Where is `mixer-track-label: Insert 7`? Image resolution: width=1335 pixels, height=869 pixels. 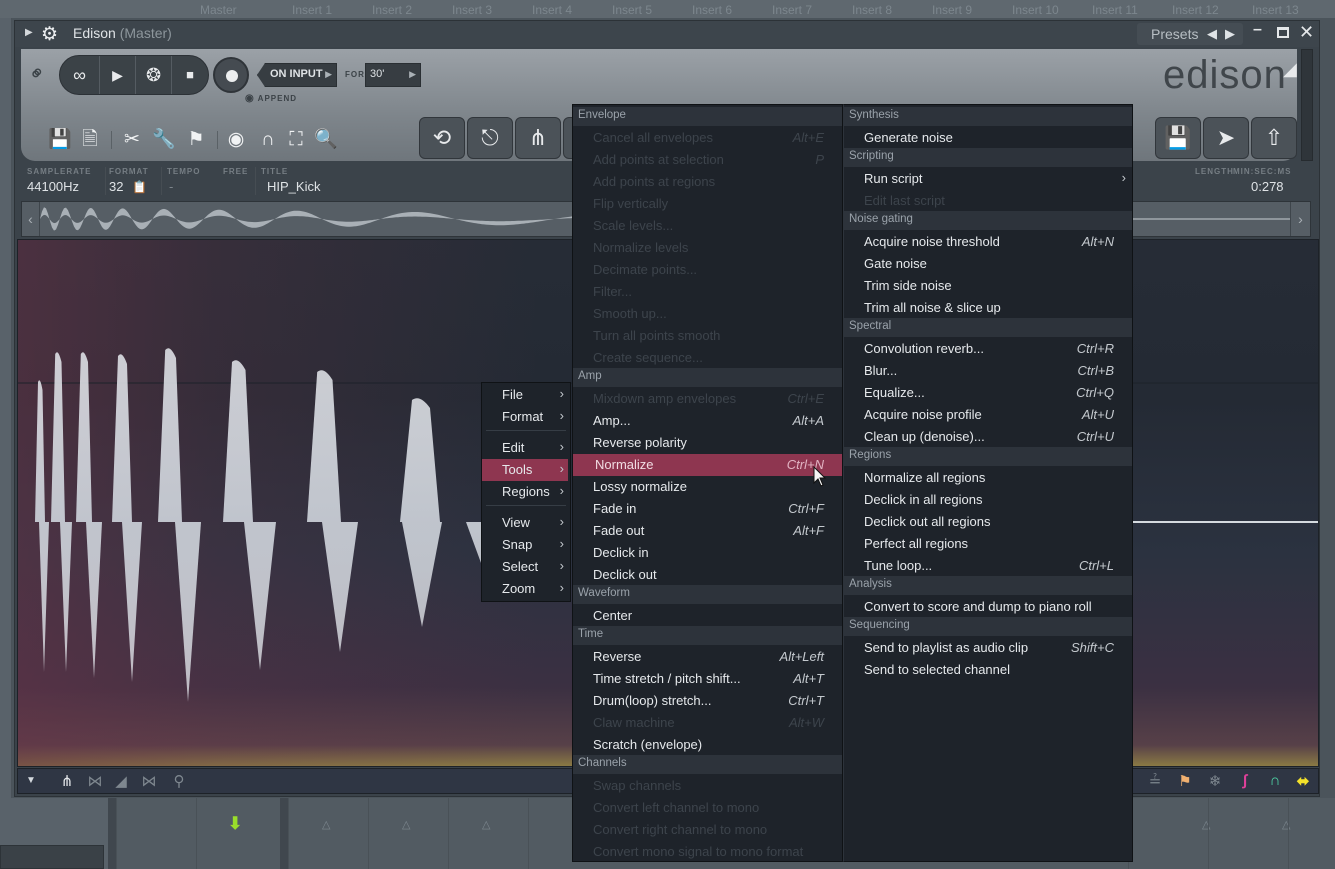 mixer-track-label: Insert 7 is located at coordinates (792, 10).